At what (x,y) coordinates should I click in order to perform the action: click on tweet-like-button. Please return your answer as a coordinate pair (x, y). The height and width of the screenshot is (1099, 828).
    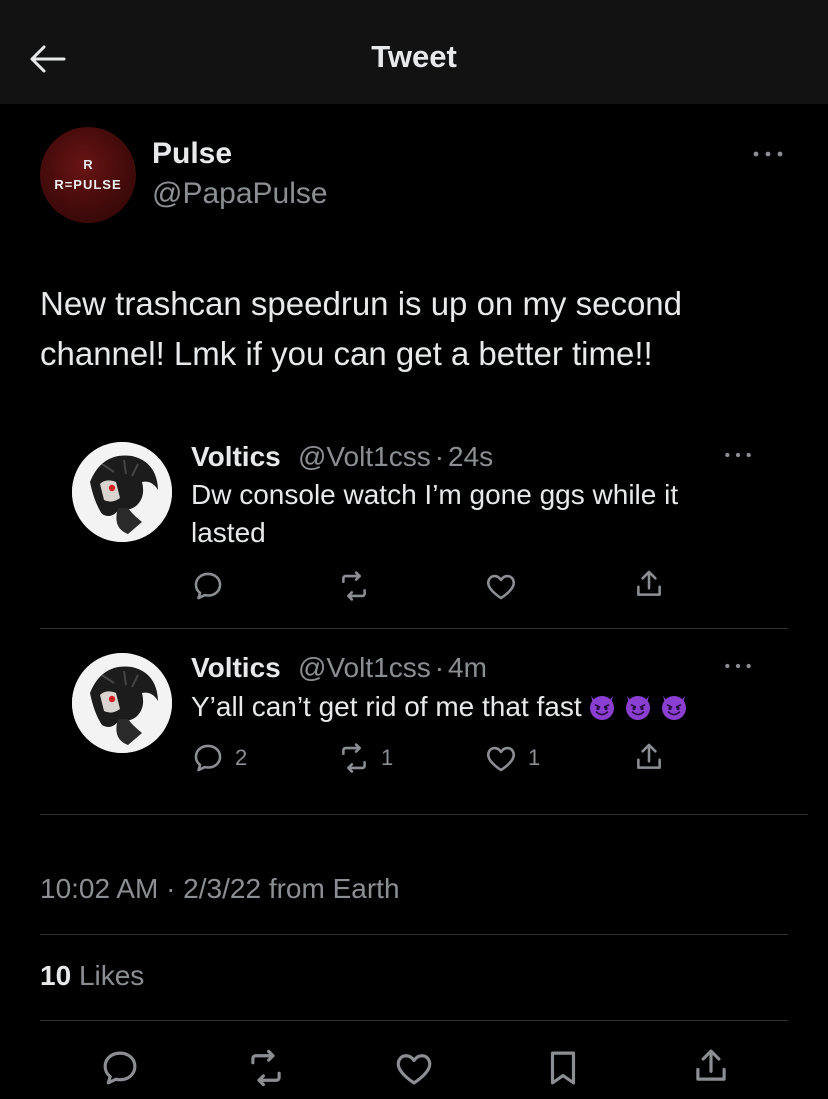
    Looking at the image, I should click on (414, 1068).